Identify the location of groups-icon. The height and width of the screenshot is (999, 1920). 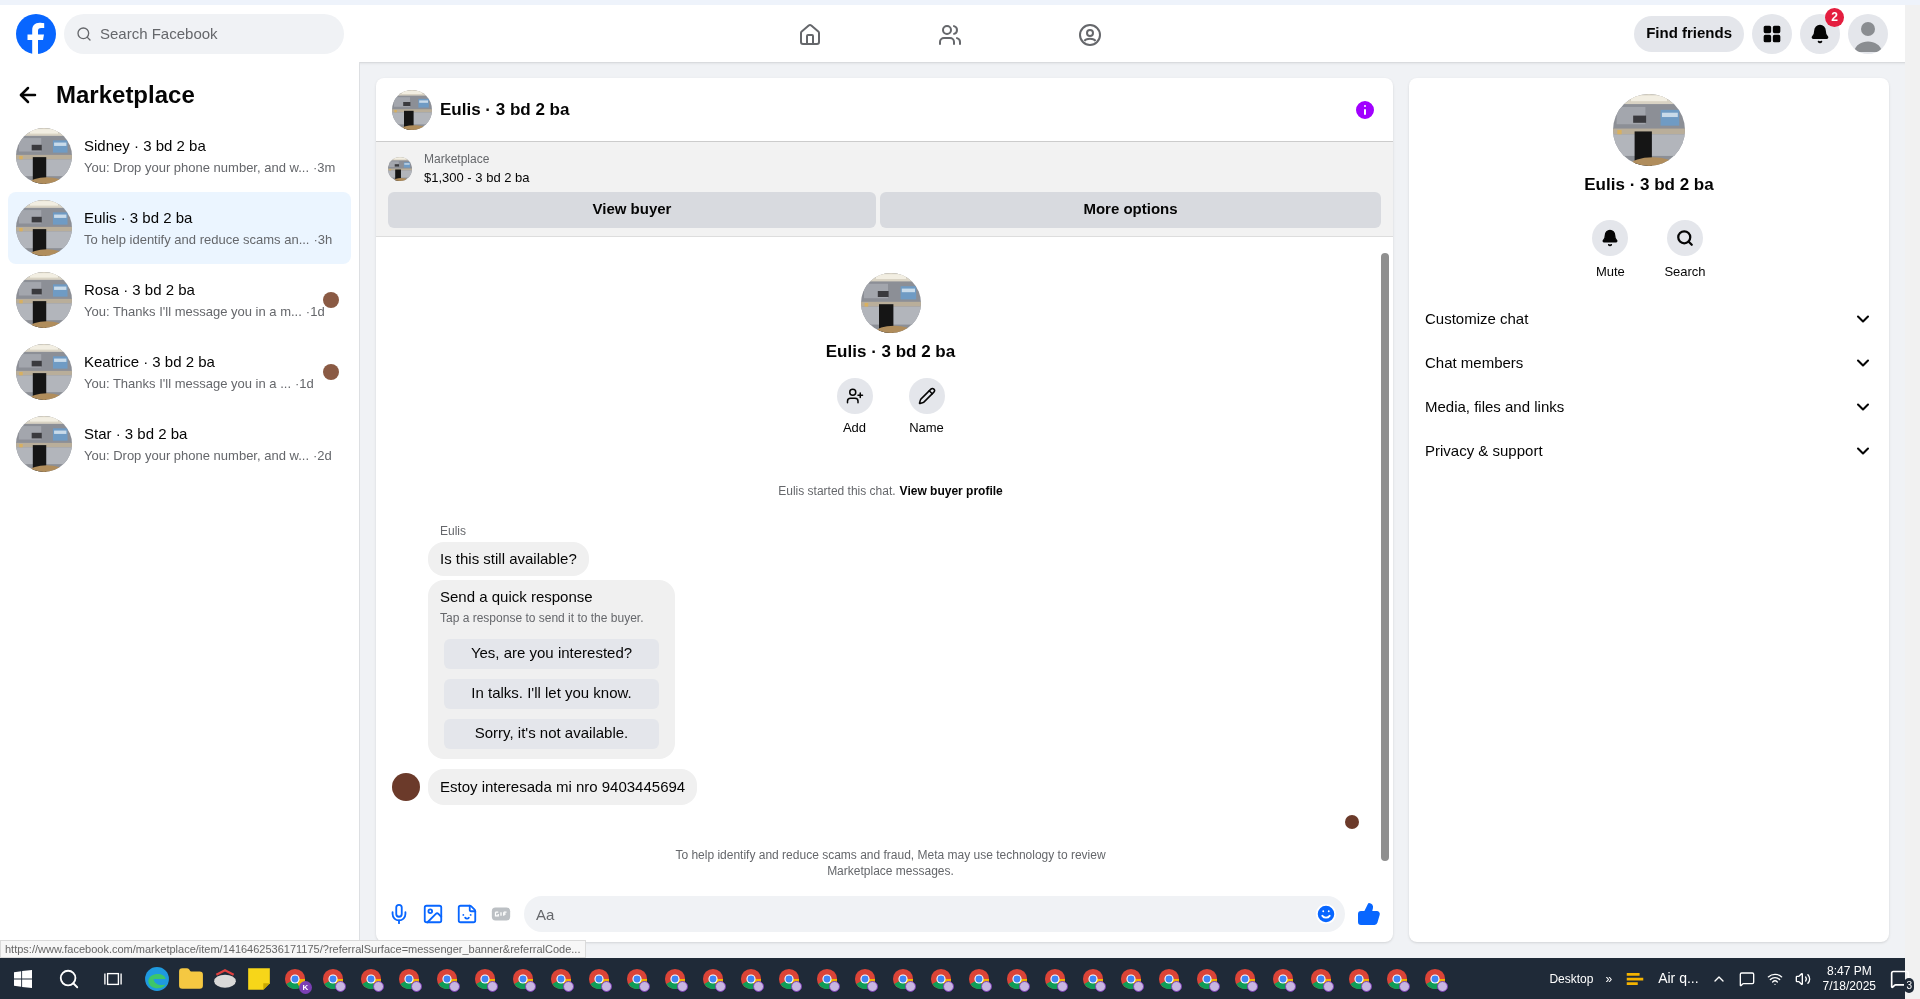
(1090, 35).